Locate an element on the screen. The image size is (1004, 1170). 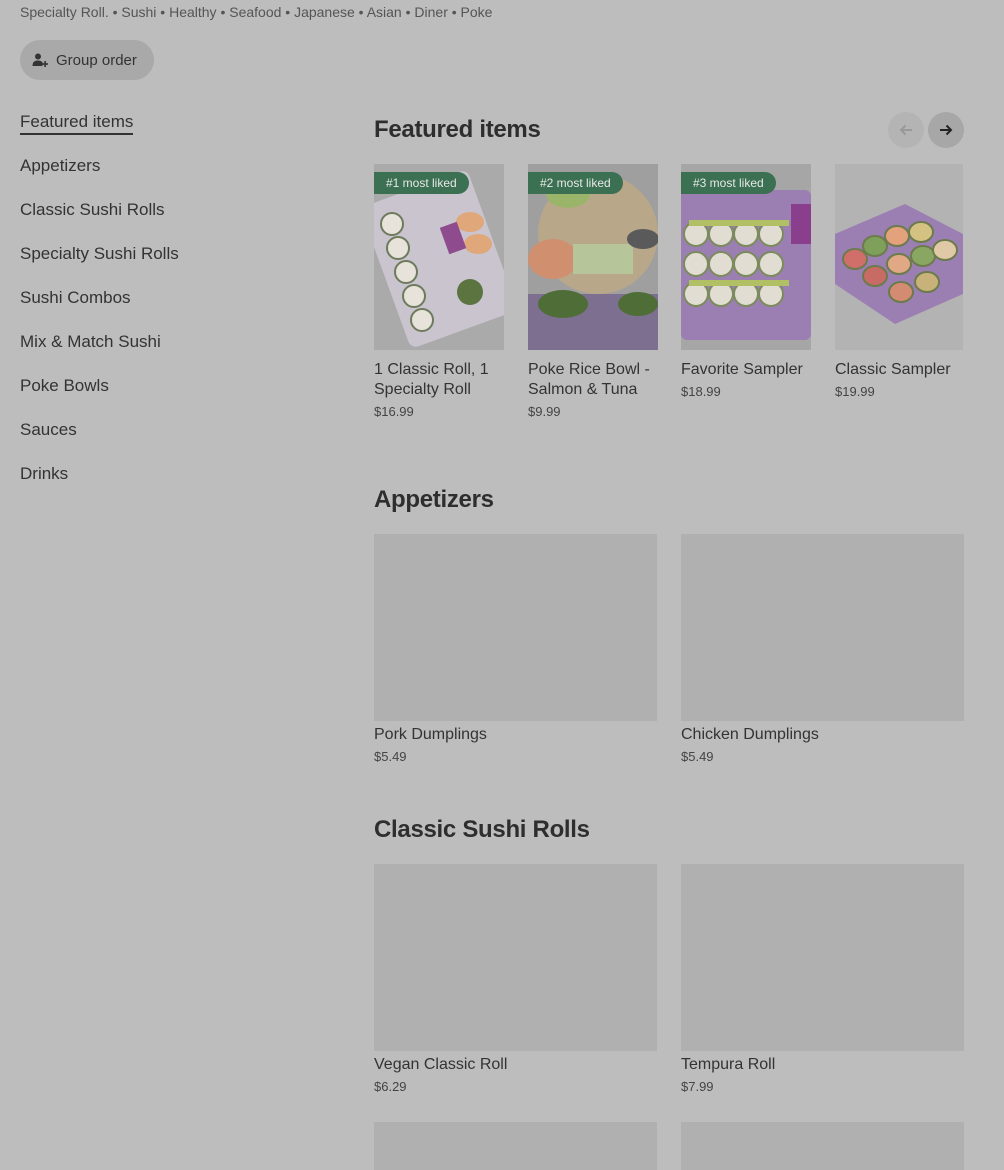
featured-item-card: #3 most liked Favorite Sampler $18.99 is located at coordinates (746, 281).